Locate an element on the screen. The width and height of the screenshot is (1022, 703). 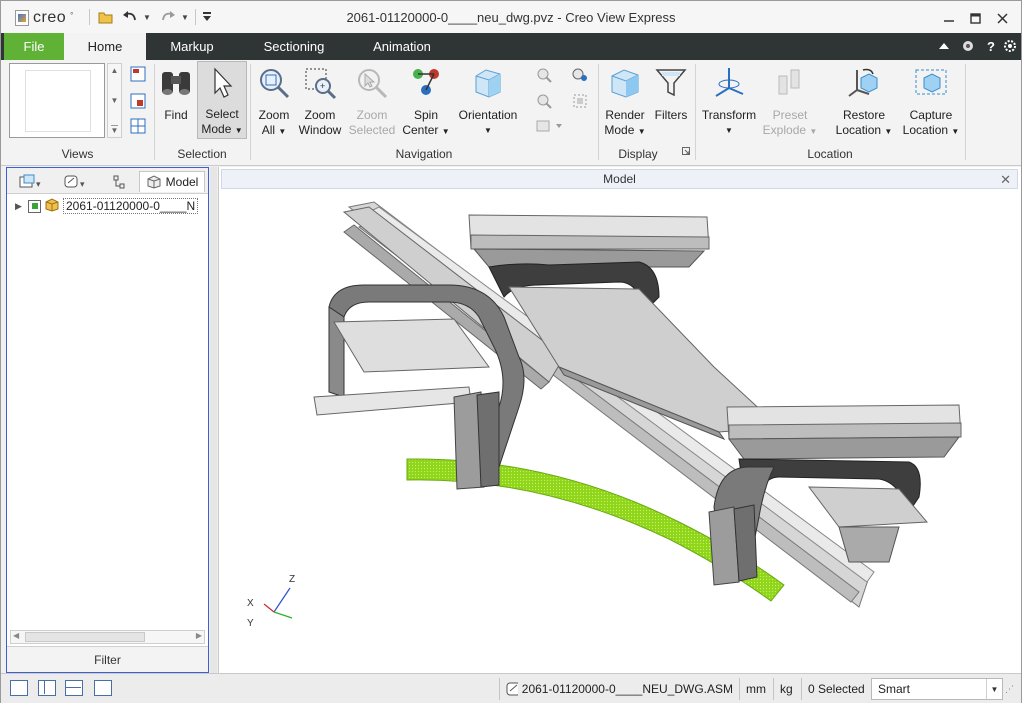
find-button: Find is located at coordinates (176, 93).